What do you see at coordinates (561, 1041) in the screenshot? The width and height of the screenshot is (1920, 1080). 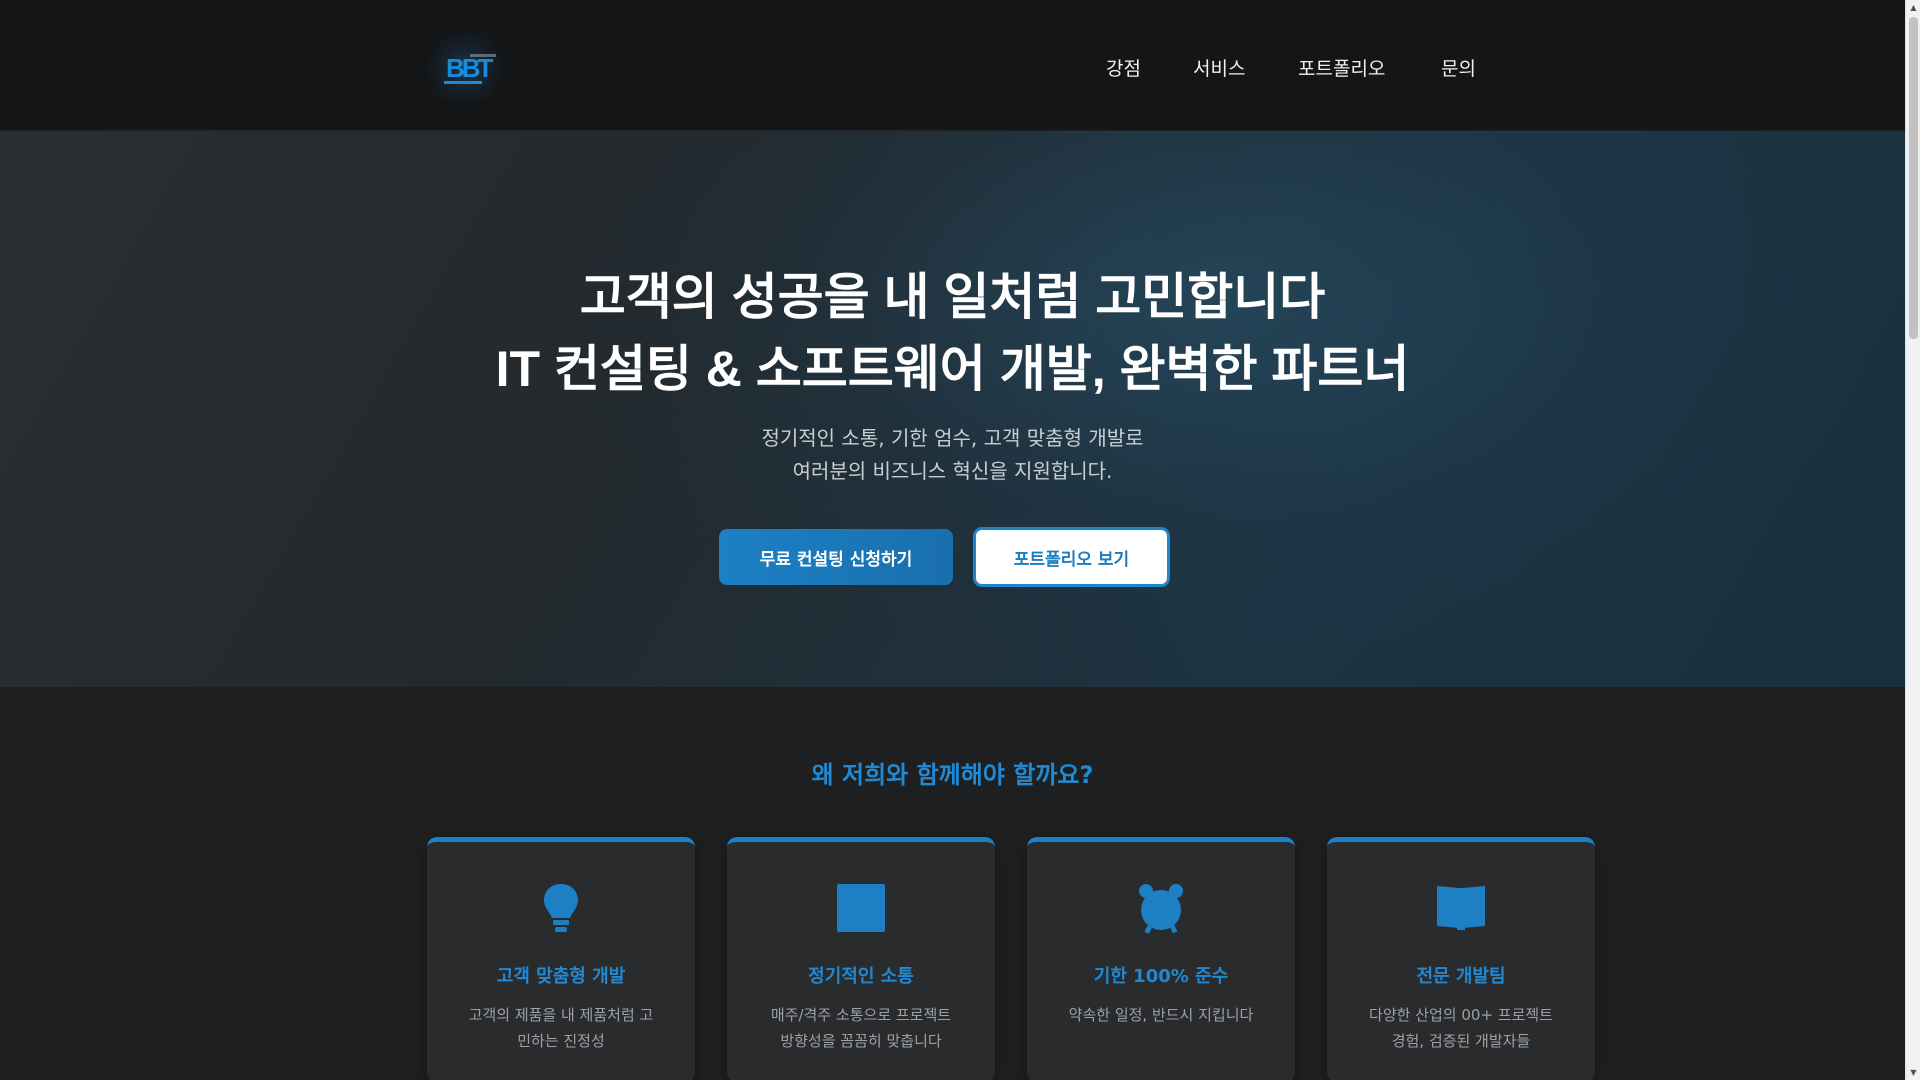 I see `feature-card-desc-line2: 민하는 진정성` at bounding box center [561, 1041].